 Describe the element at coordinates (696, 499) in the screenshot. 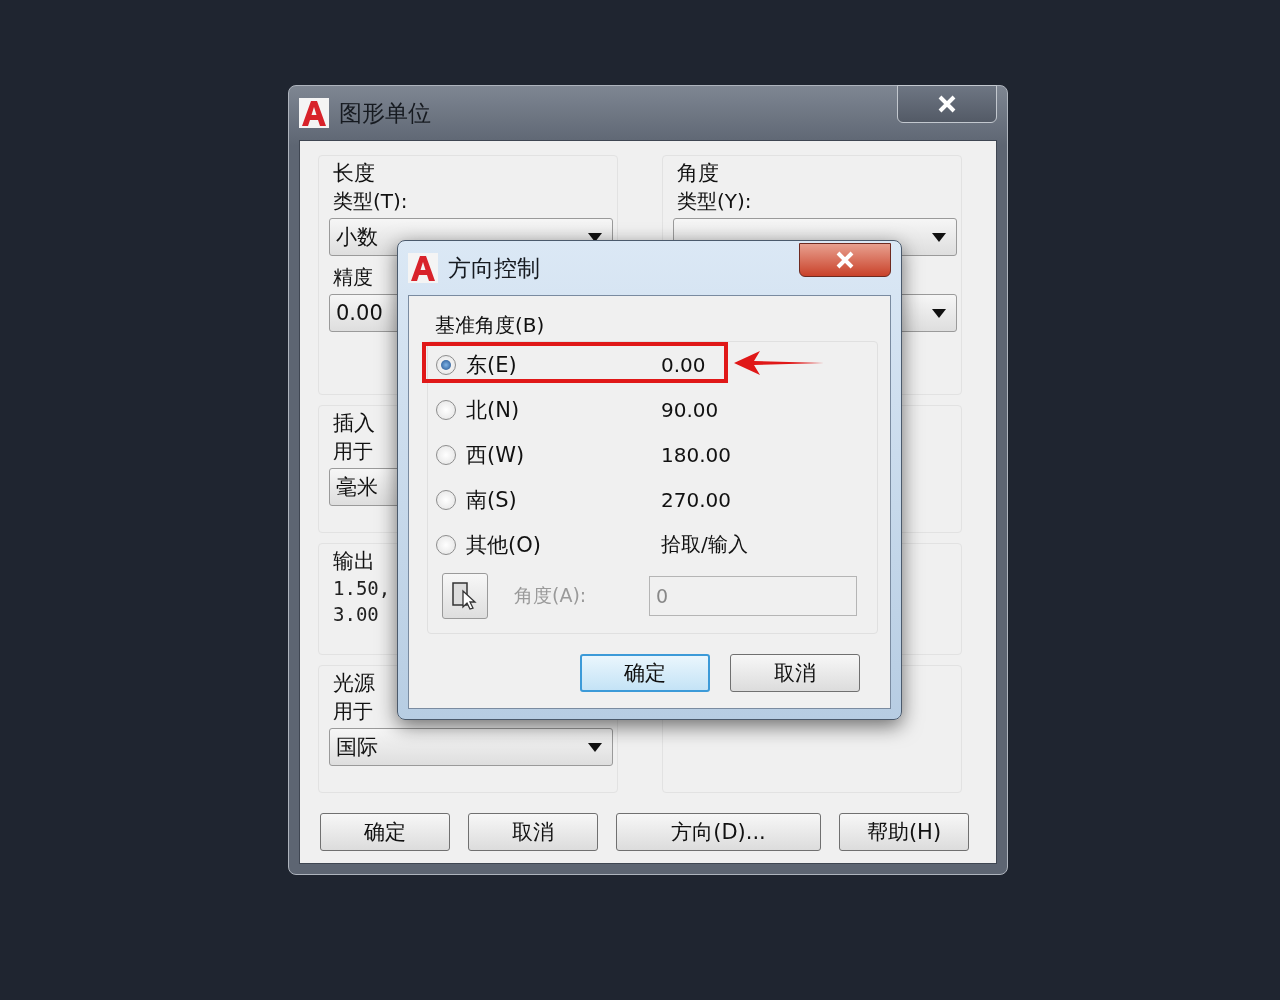

I see `angle-value: 270.00` at that location.